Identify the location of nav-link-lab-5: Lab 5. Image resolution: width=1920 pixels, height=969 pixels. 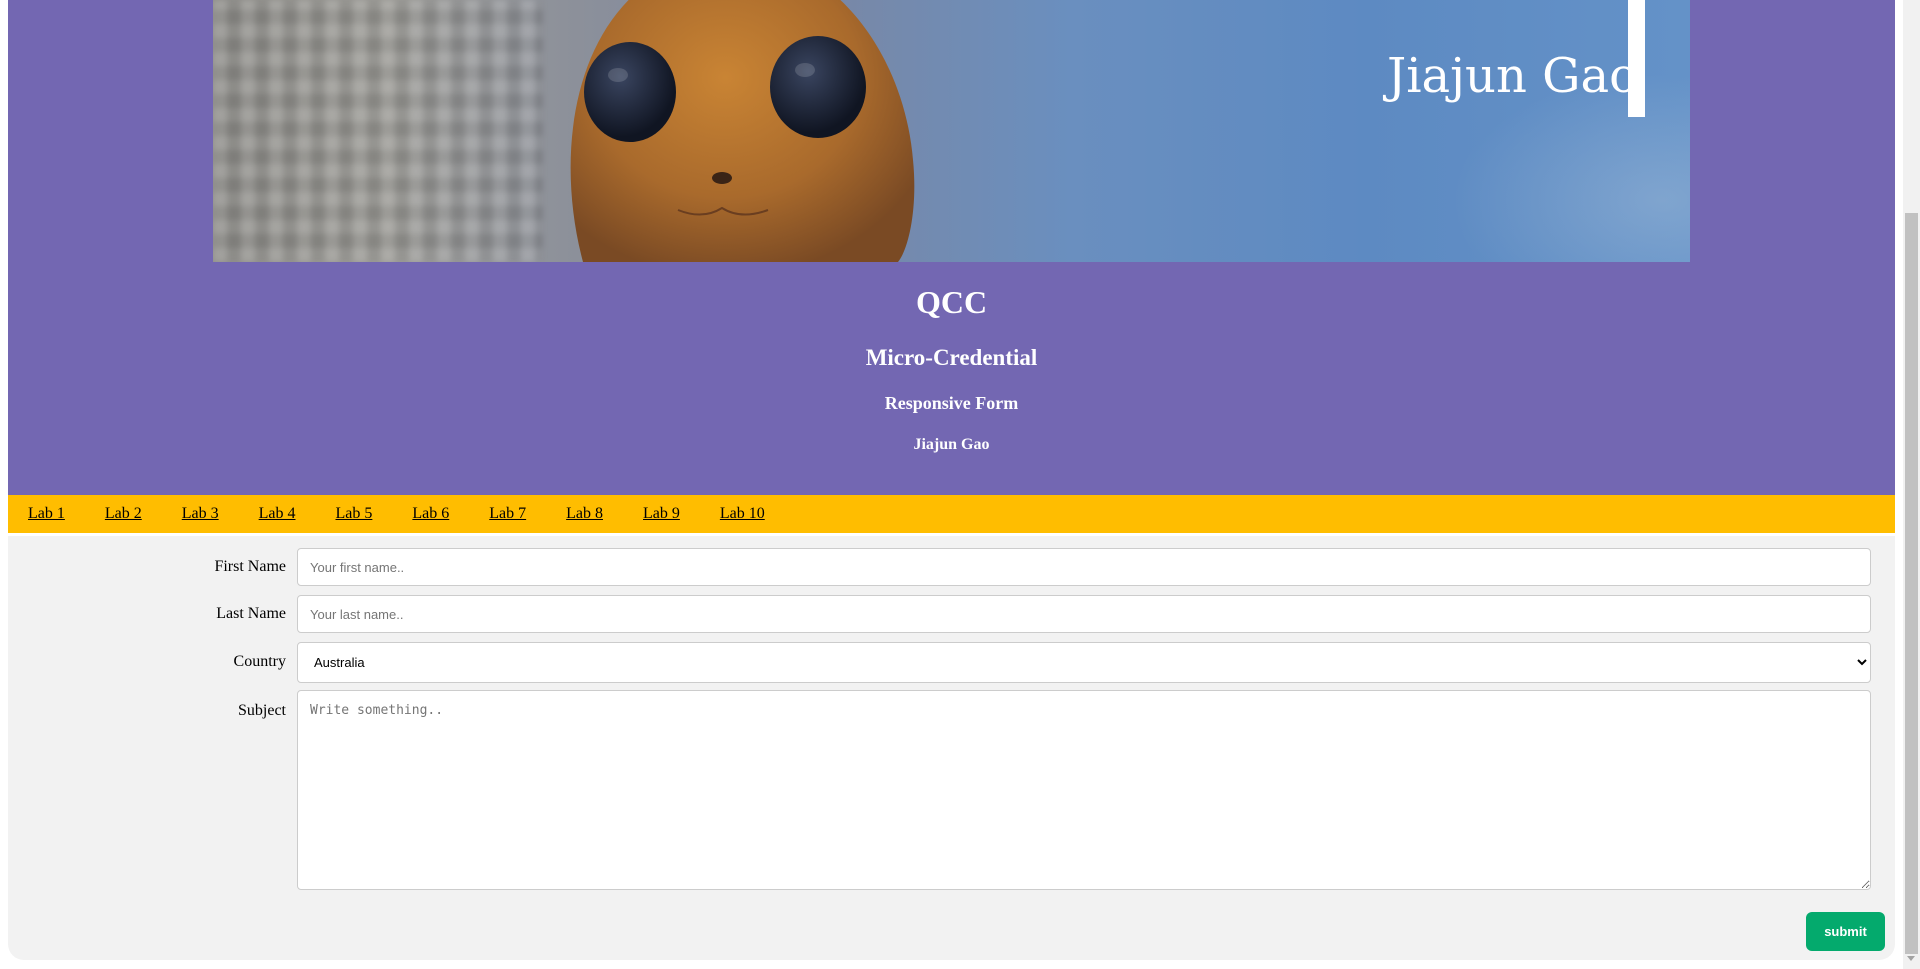
(354, 514).